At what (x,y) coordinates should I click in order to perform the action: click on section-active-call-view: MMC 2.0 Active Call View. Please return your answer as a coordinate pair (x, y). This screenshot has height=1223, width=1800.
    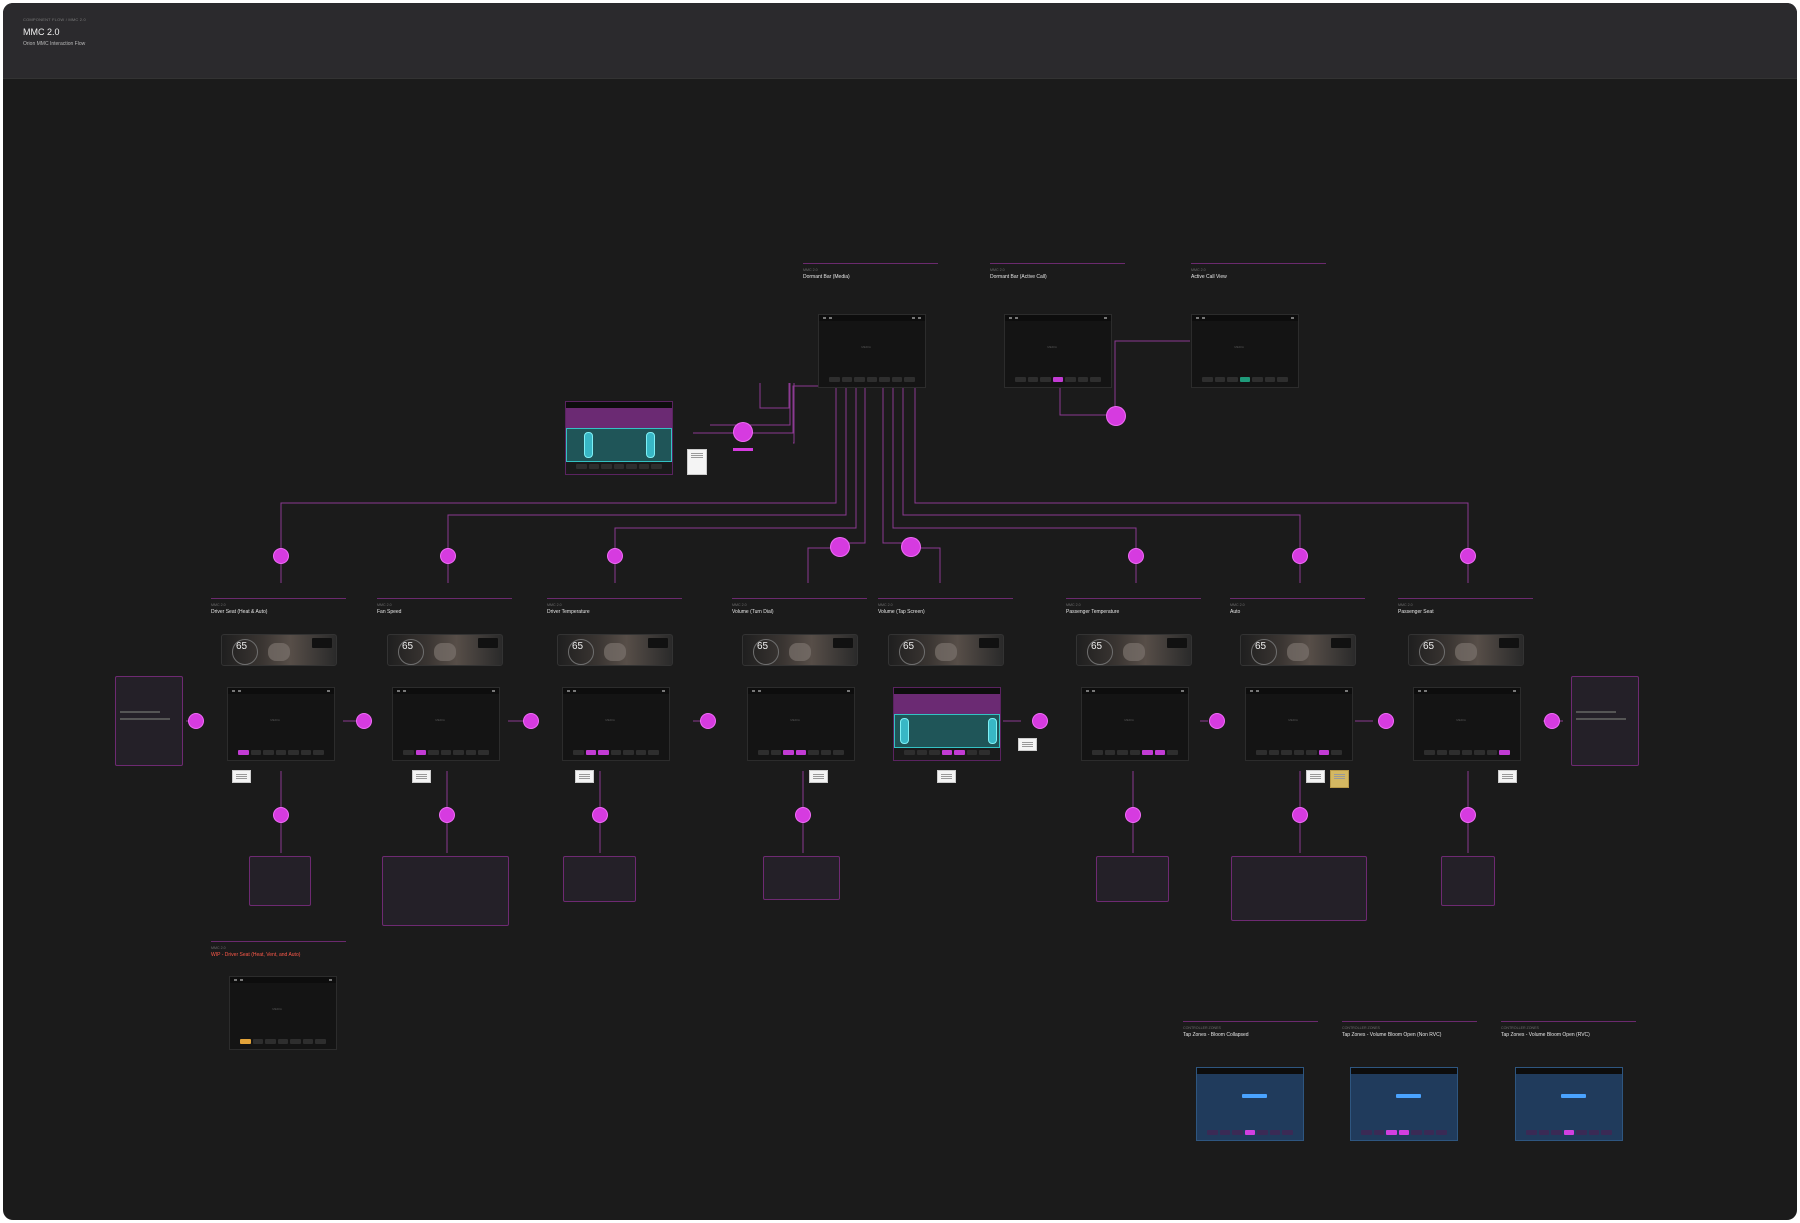
    Looking at the image, I should click on (1258, 275).